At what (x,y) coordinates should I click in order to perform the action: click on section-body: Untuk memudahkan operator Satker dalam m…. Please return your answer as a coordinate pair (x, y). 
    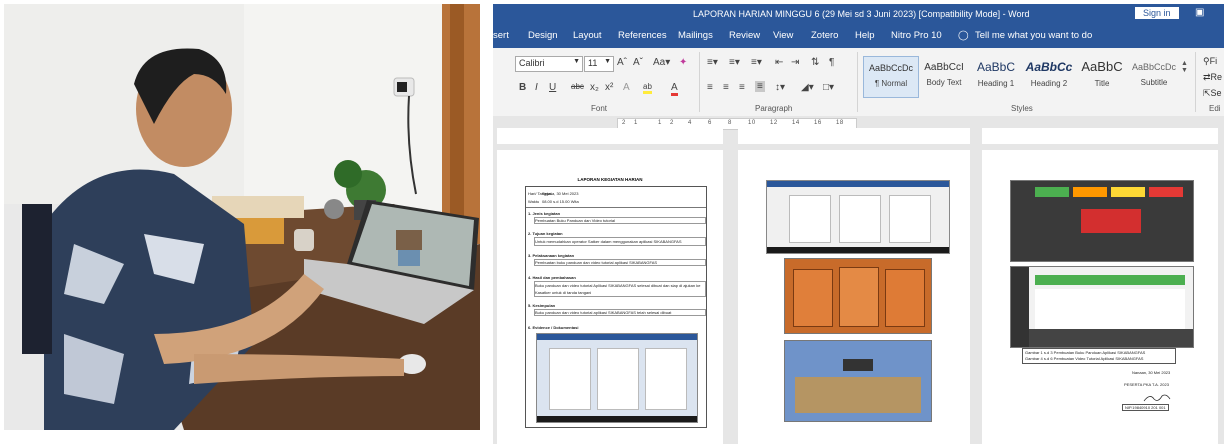
    Looking at the image, I should click on (620, 241).